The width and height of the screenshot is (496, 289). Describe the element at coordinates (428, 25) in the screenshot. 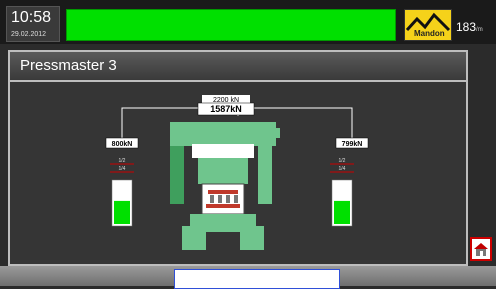

I see `mandon-logo: Mandon` at that location.